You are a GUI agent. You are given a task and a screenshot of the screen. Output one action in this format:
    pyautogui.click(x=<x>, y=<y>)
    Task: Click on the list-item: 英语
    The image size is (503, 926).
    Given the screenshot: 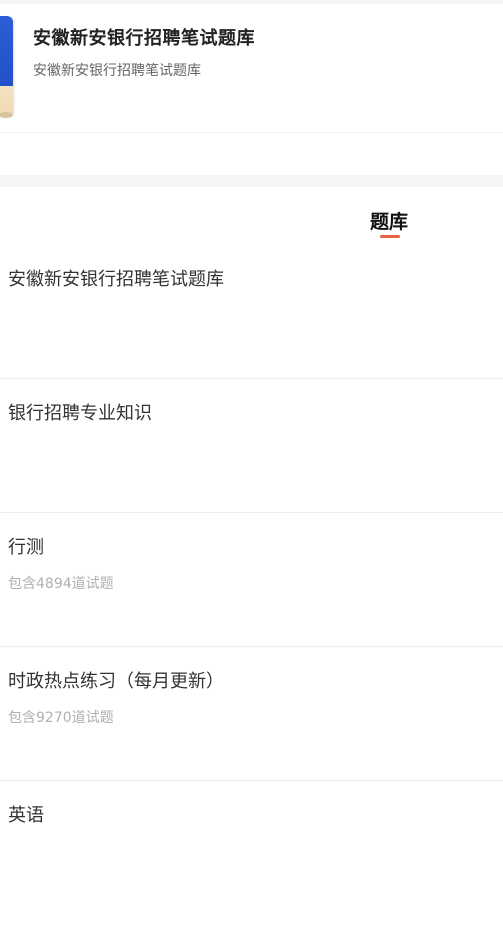 What is the action you would take?
    pyautogui.click(x=251, y=847)
    